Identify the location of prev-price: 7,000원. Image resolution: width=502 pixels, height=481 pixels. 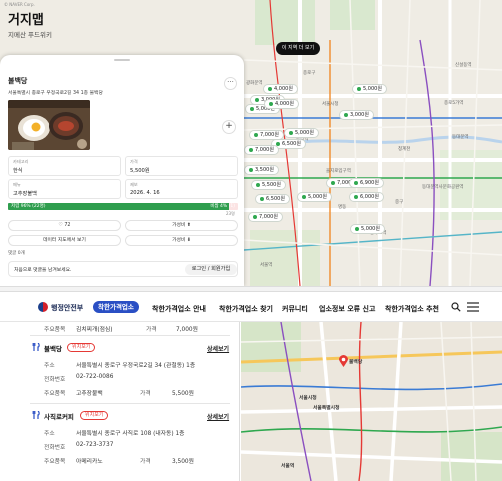
(187, 330).